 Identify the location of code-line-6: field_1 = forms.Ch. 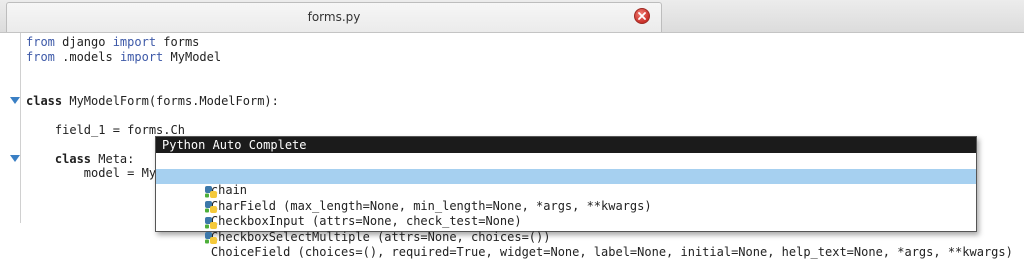
(105, 130).